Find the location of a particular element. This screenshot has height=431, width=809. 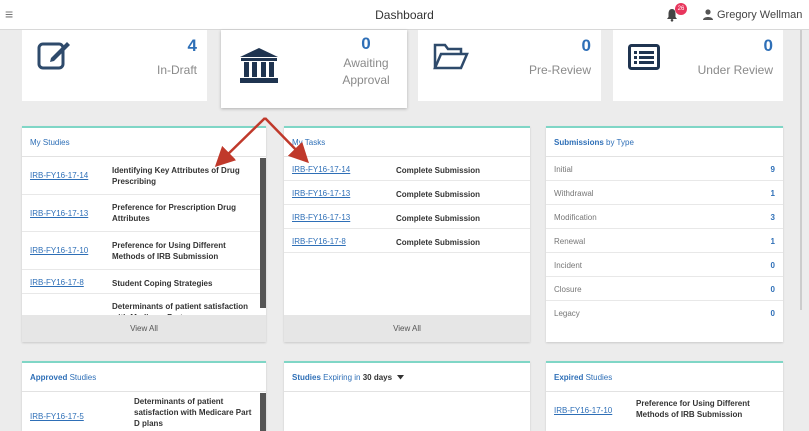

arrow-to-my-studies is located at coordinates (240, 142).